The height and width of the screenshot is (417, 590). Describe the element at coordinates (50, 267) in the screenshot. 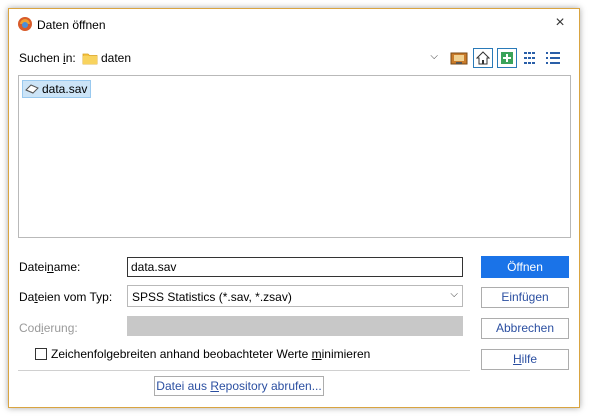

I see `filename-label: Dateiname:` at that location.